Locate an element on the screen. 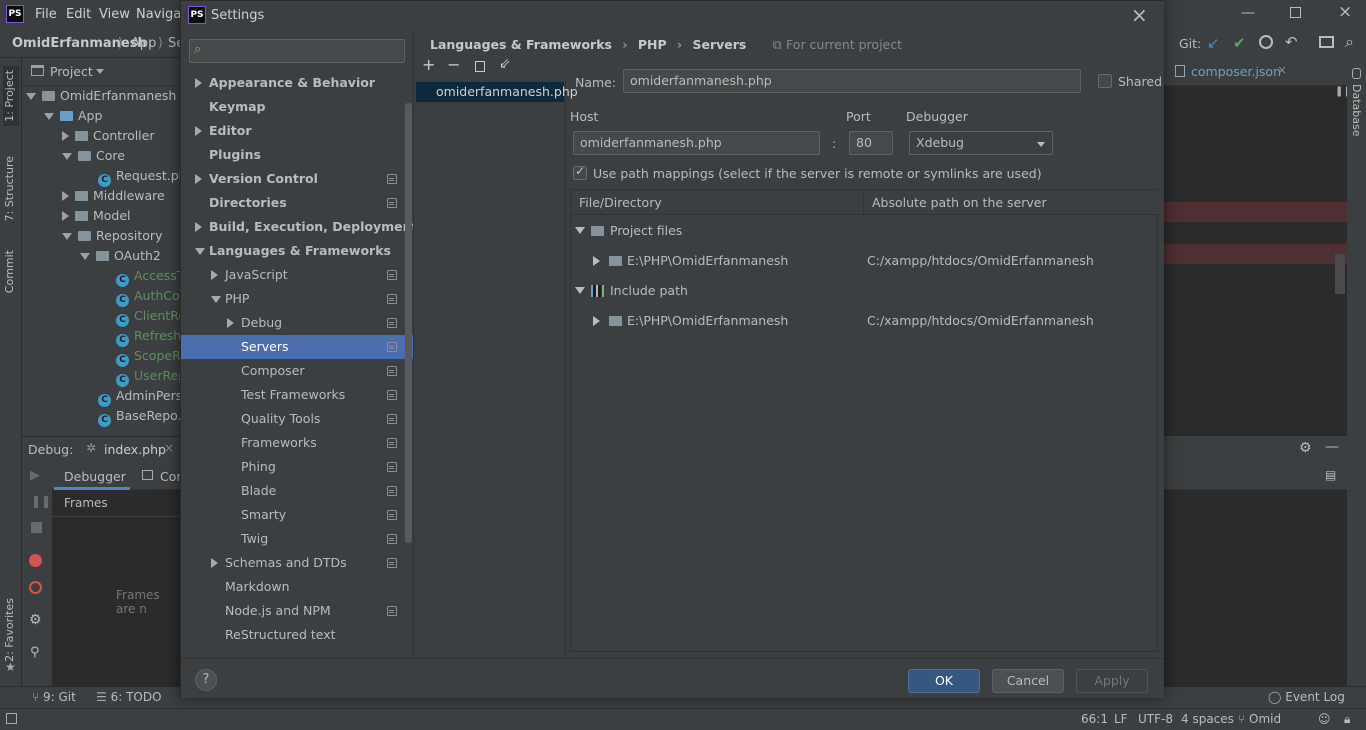 The height and width of the screenshot is (730, 1366). file-encoding: UTF-8 is located at coordinates (1155, 719).